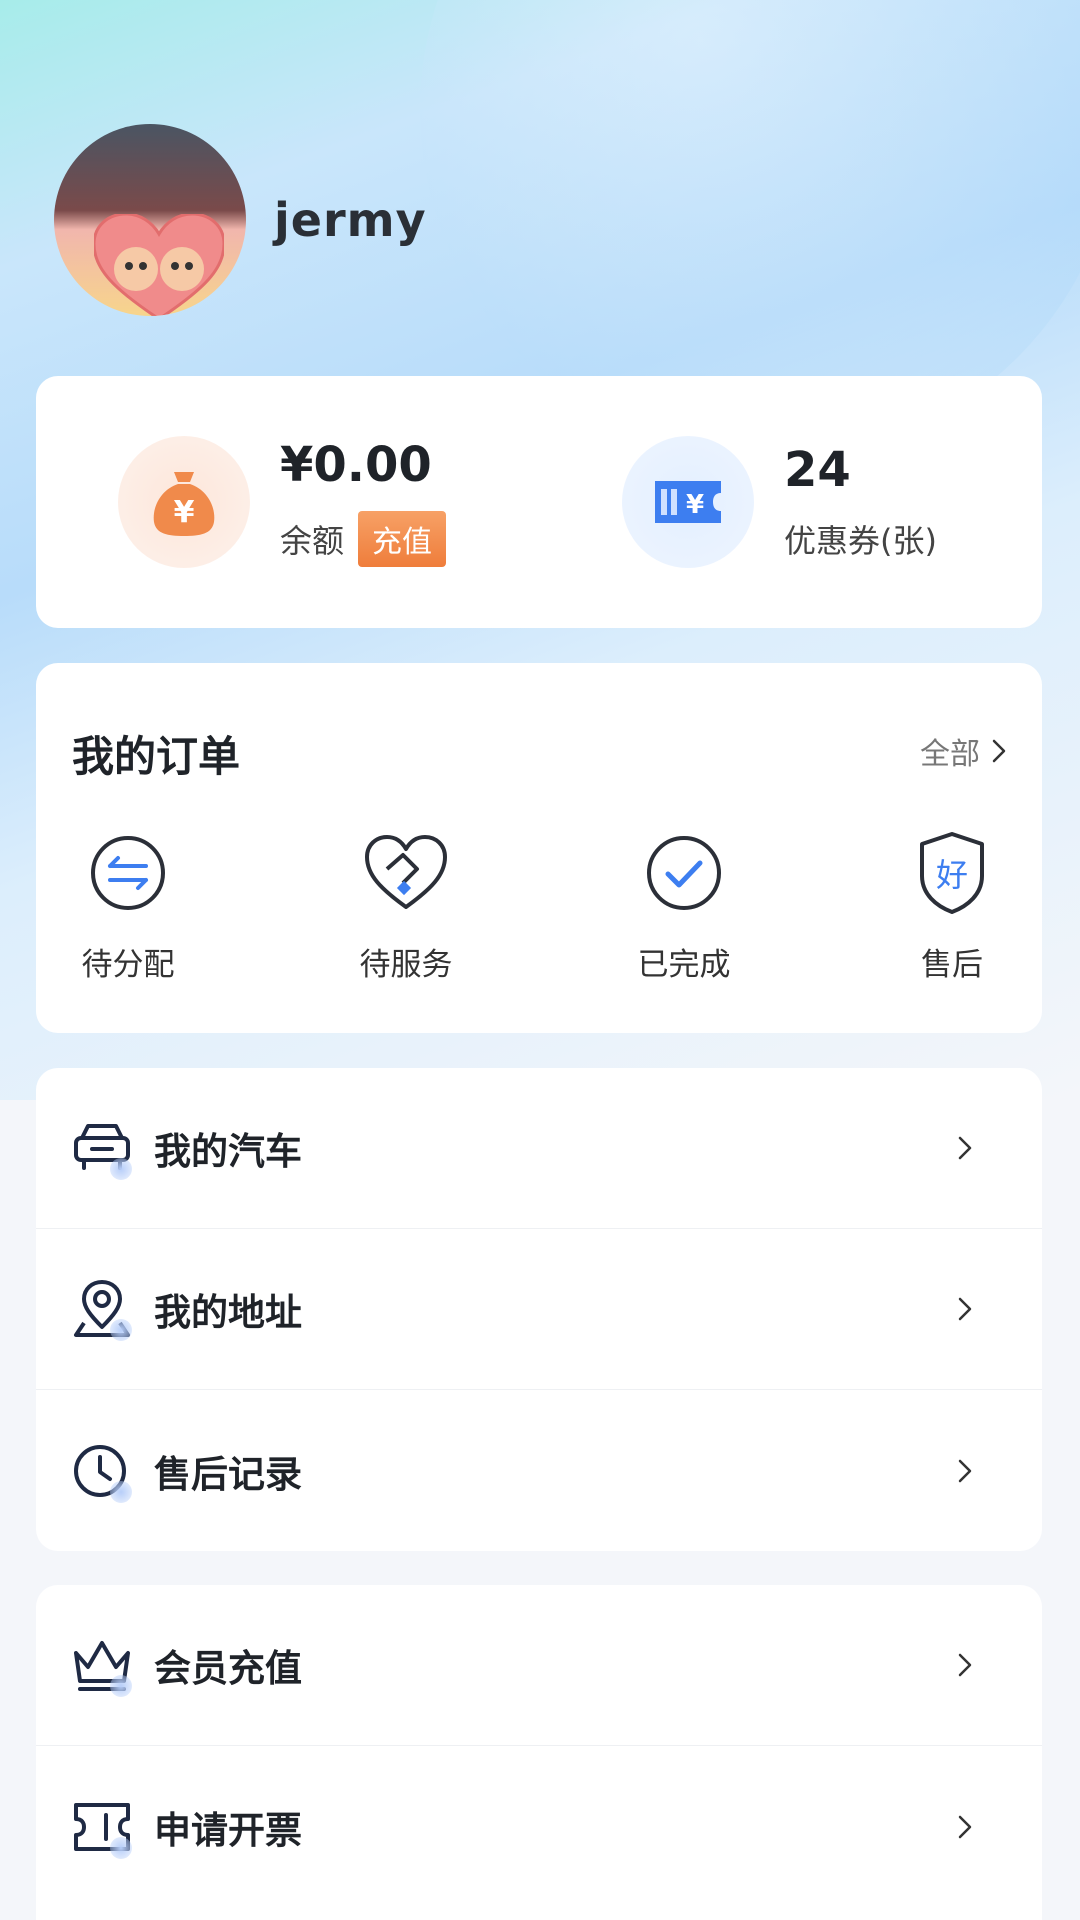  What do you see at coordinates (539, 1148) in the screenshot?
I see `menu-item-my-car: 我的汽车` at bounding box center [539, 1148].